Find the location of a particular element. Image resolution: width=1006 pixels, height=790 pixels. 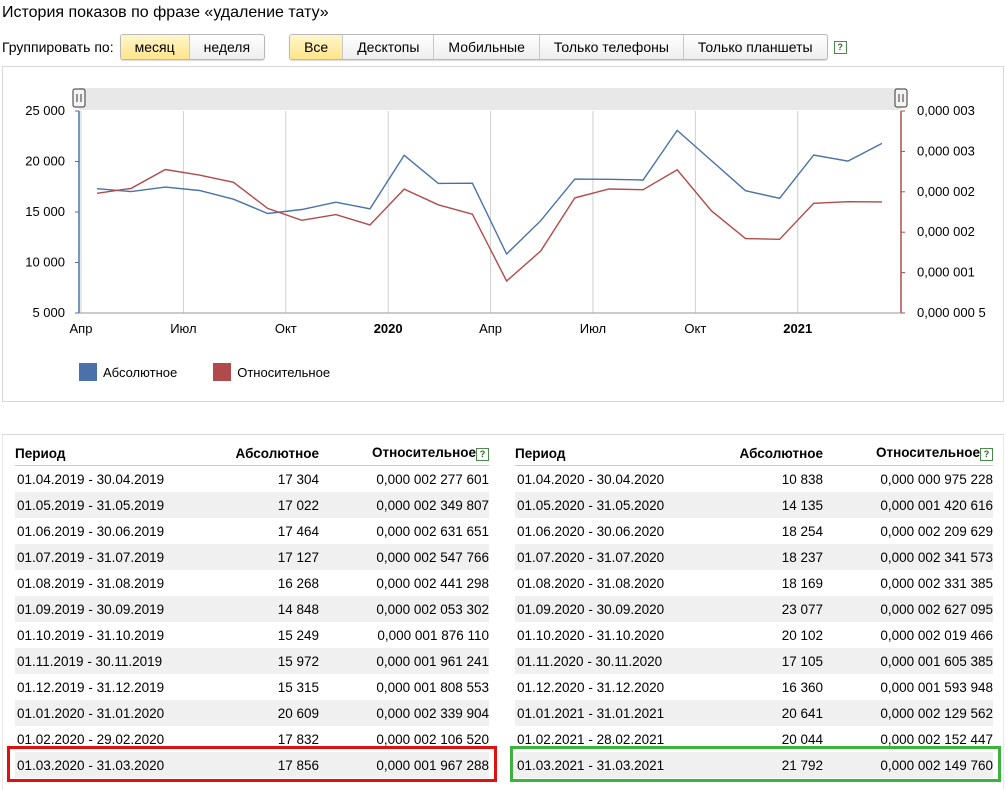

cell-absolute: 17 464 is located at coordinates (252, 531).